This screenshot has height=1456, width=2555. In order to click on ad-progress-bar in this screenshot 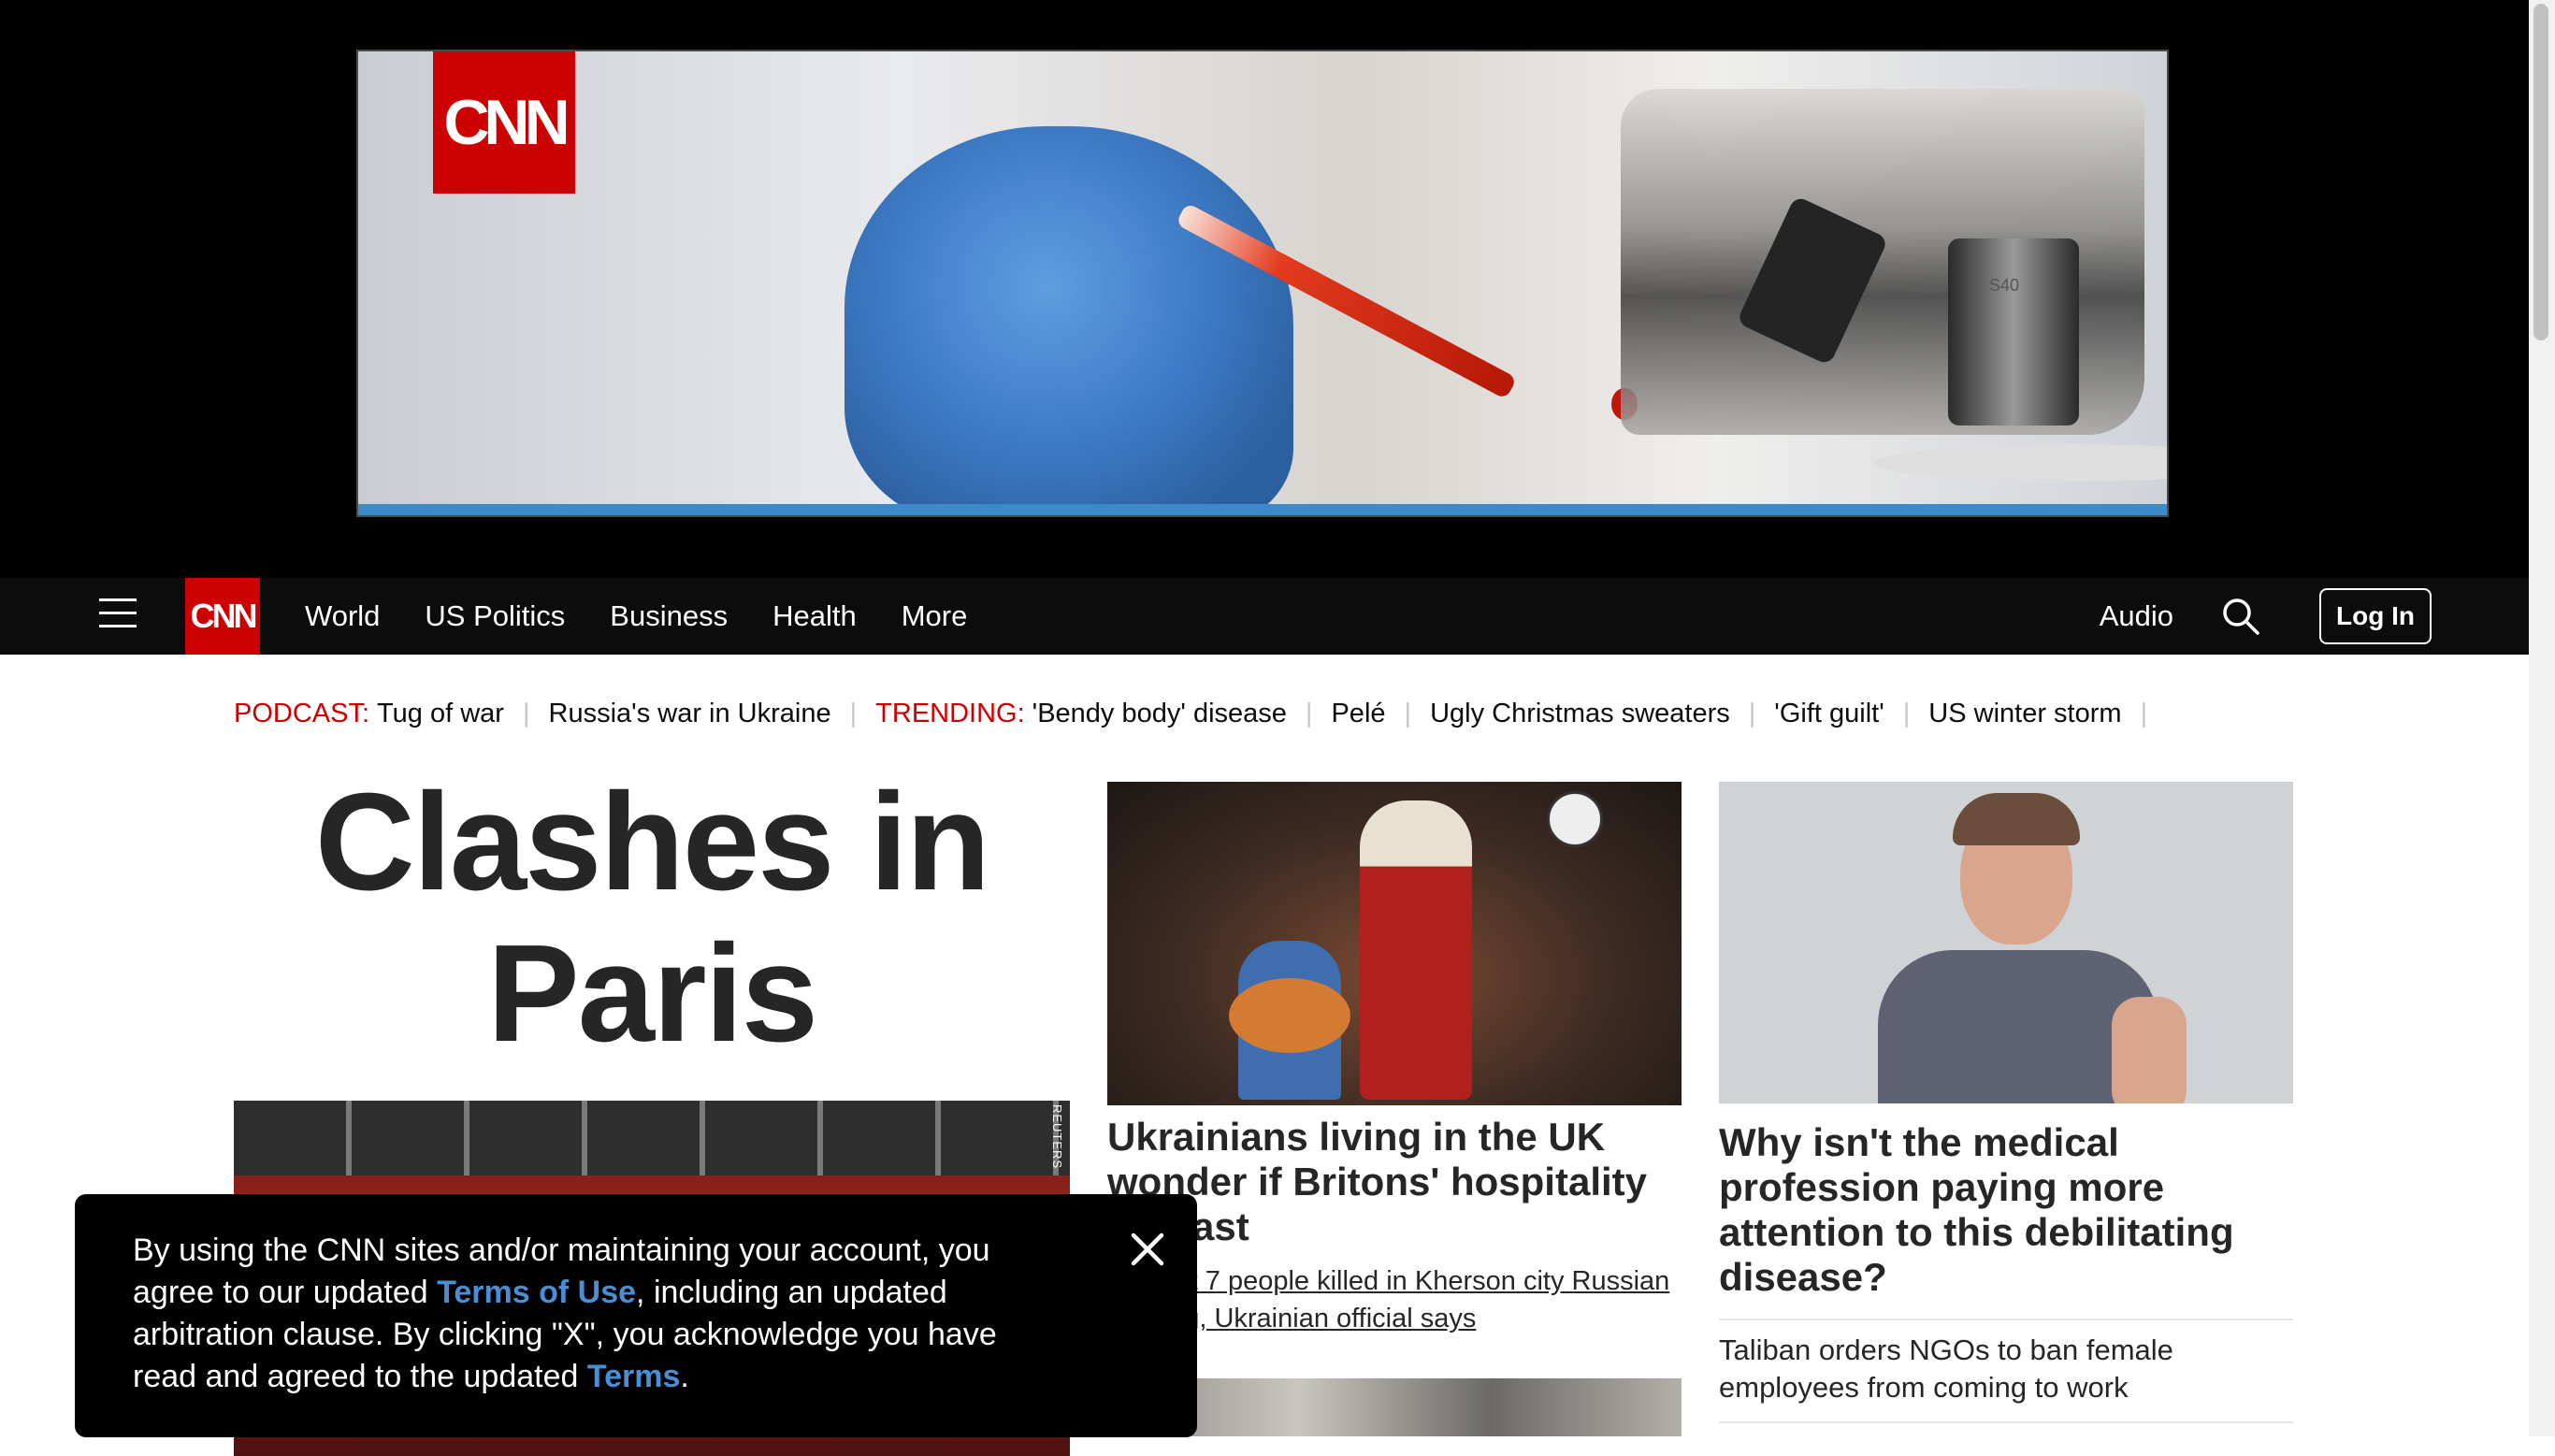, I will do `click(1262, 510)`.